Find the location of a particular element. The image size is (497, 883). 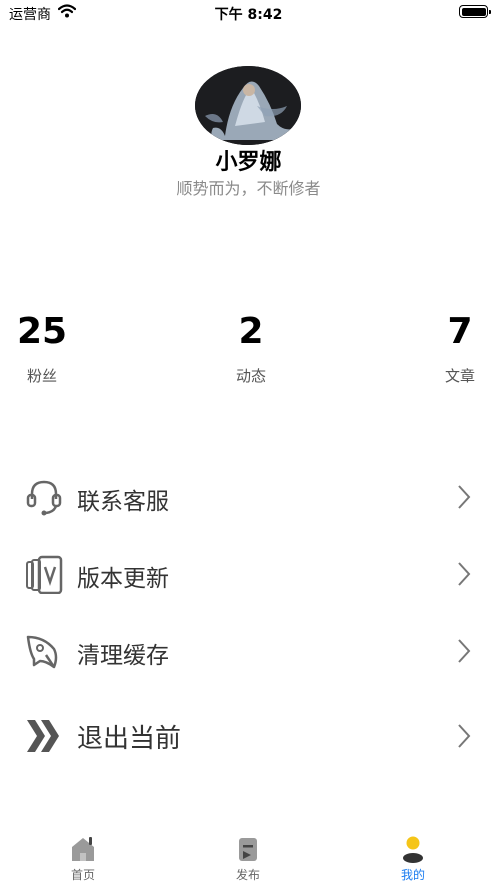

stat-value: 2 is located at coordinates (251, 331).